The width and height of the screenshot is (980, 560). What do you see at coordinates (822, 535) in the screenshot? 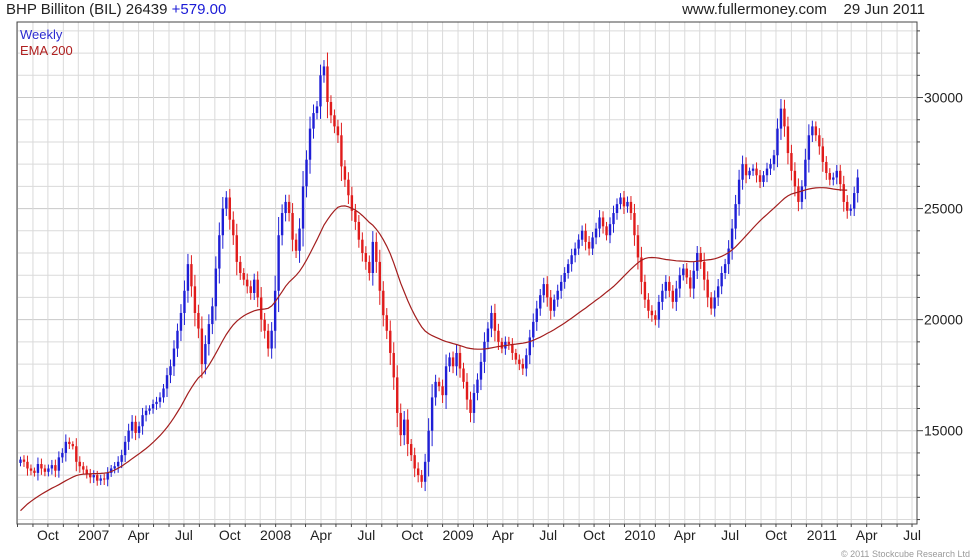
I see `x-tick-label: 2011` at bounding box center [822, 535].